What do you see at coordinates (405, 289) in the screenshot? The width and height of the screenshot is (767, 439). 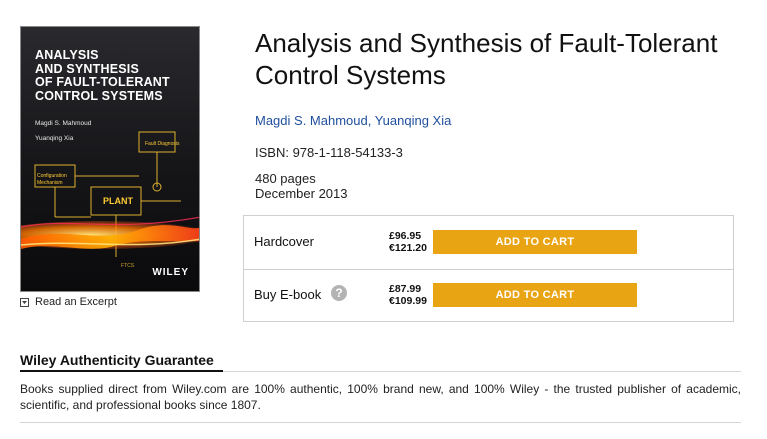 I see `price-gbp: £87.99` at bounding box center [405, 289].